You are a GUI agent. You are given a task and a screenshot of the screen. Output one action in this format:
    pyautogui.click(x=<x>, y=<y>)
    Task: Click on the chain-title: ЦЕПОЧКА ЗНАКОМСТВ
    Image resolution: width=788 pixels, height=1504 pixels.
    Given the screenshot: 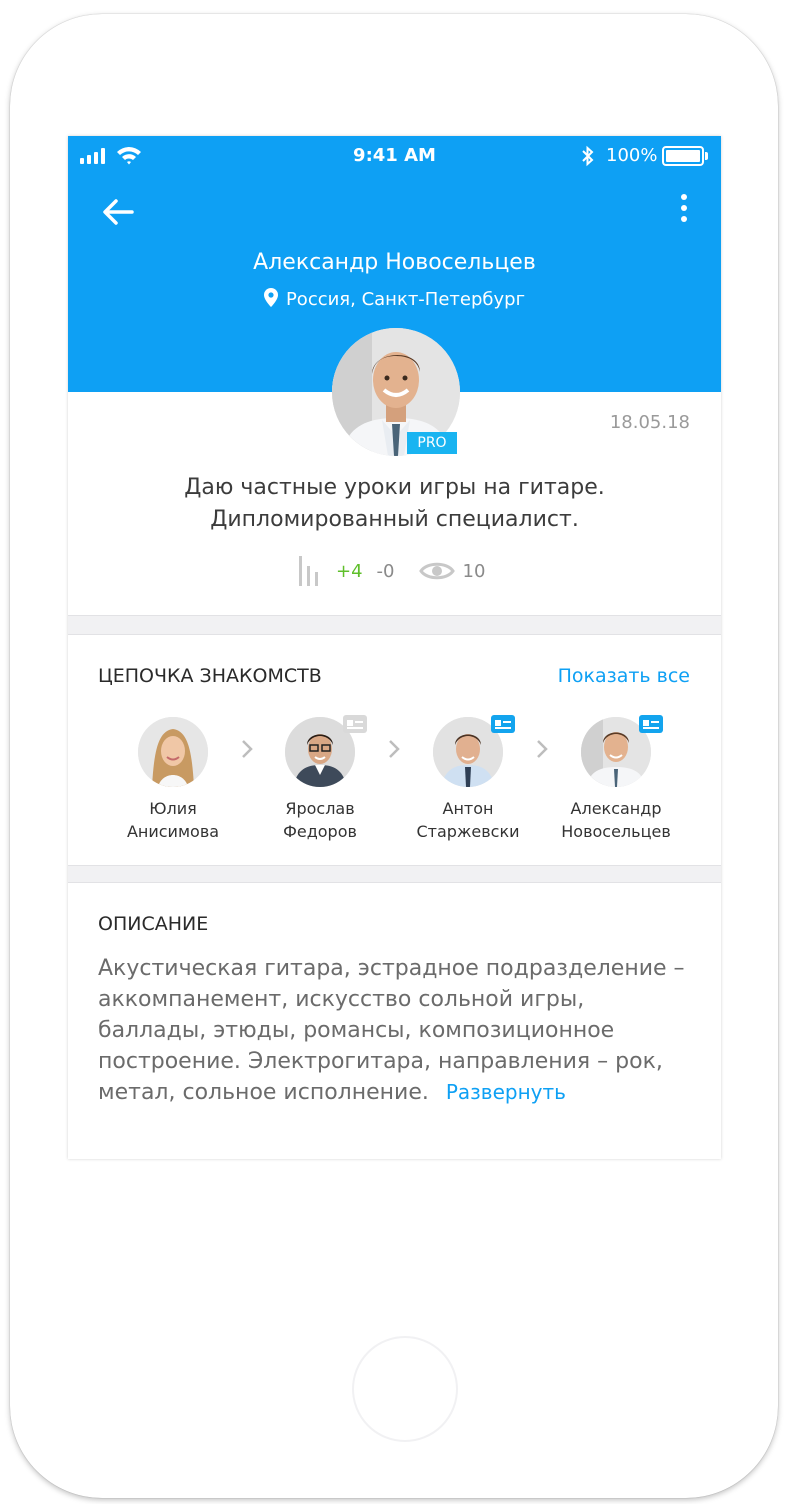 What is the action you would take?
    pyautogui.click(x=210, y=676)
    